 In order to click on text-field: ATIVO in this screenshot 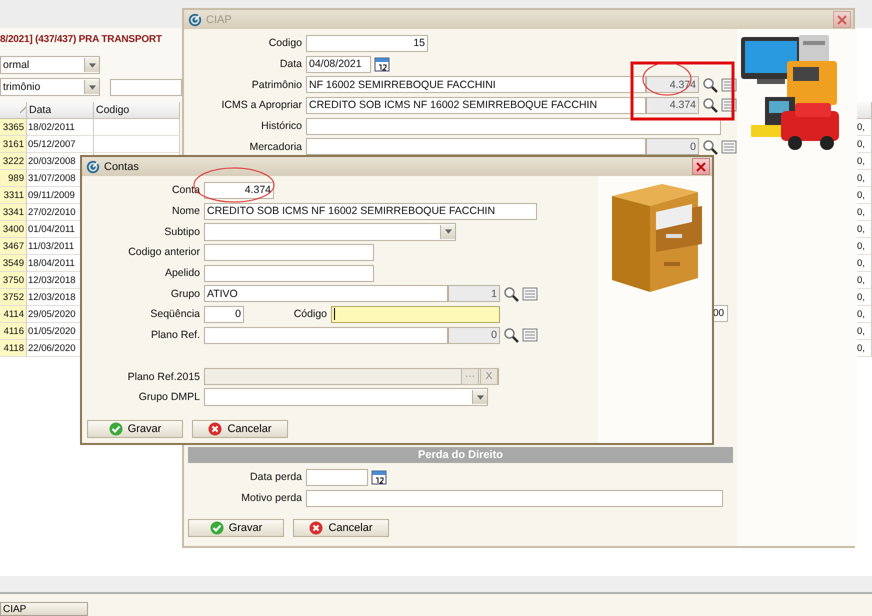, I will do `click(326, 293)`.